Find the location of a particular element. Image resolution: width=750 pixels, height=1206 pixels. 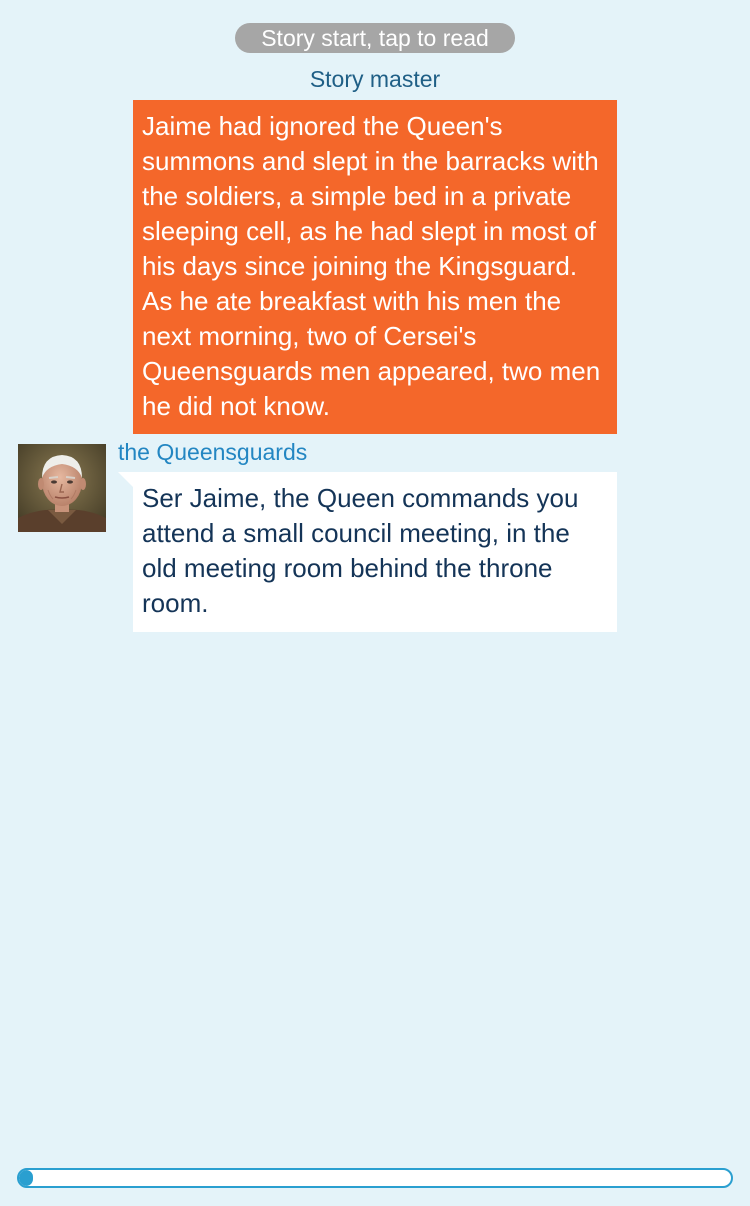

story-start-button: Story start, tap to read is located at coordinates (375, 38).